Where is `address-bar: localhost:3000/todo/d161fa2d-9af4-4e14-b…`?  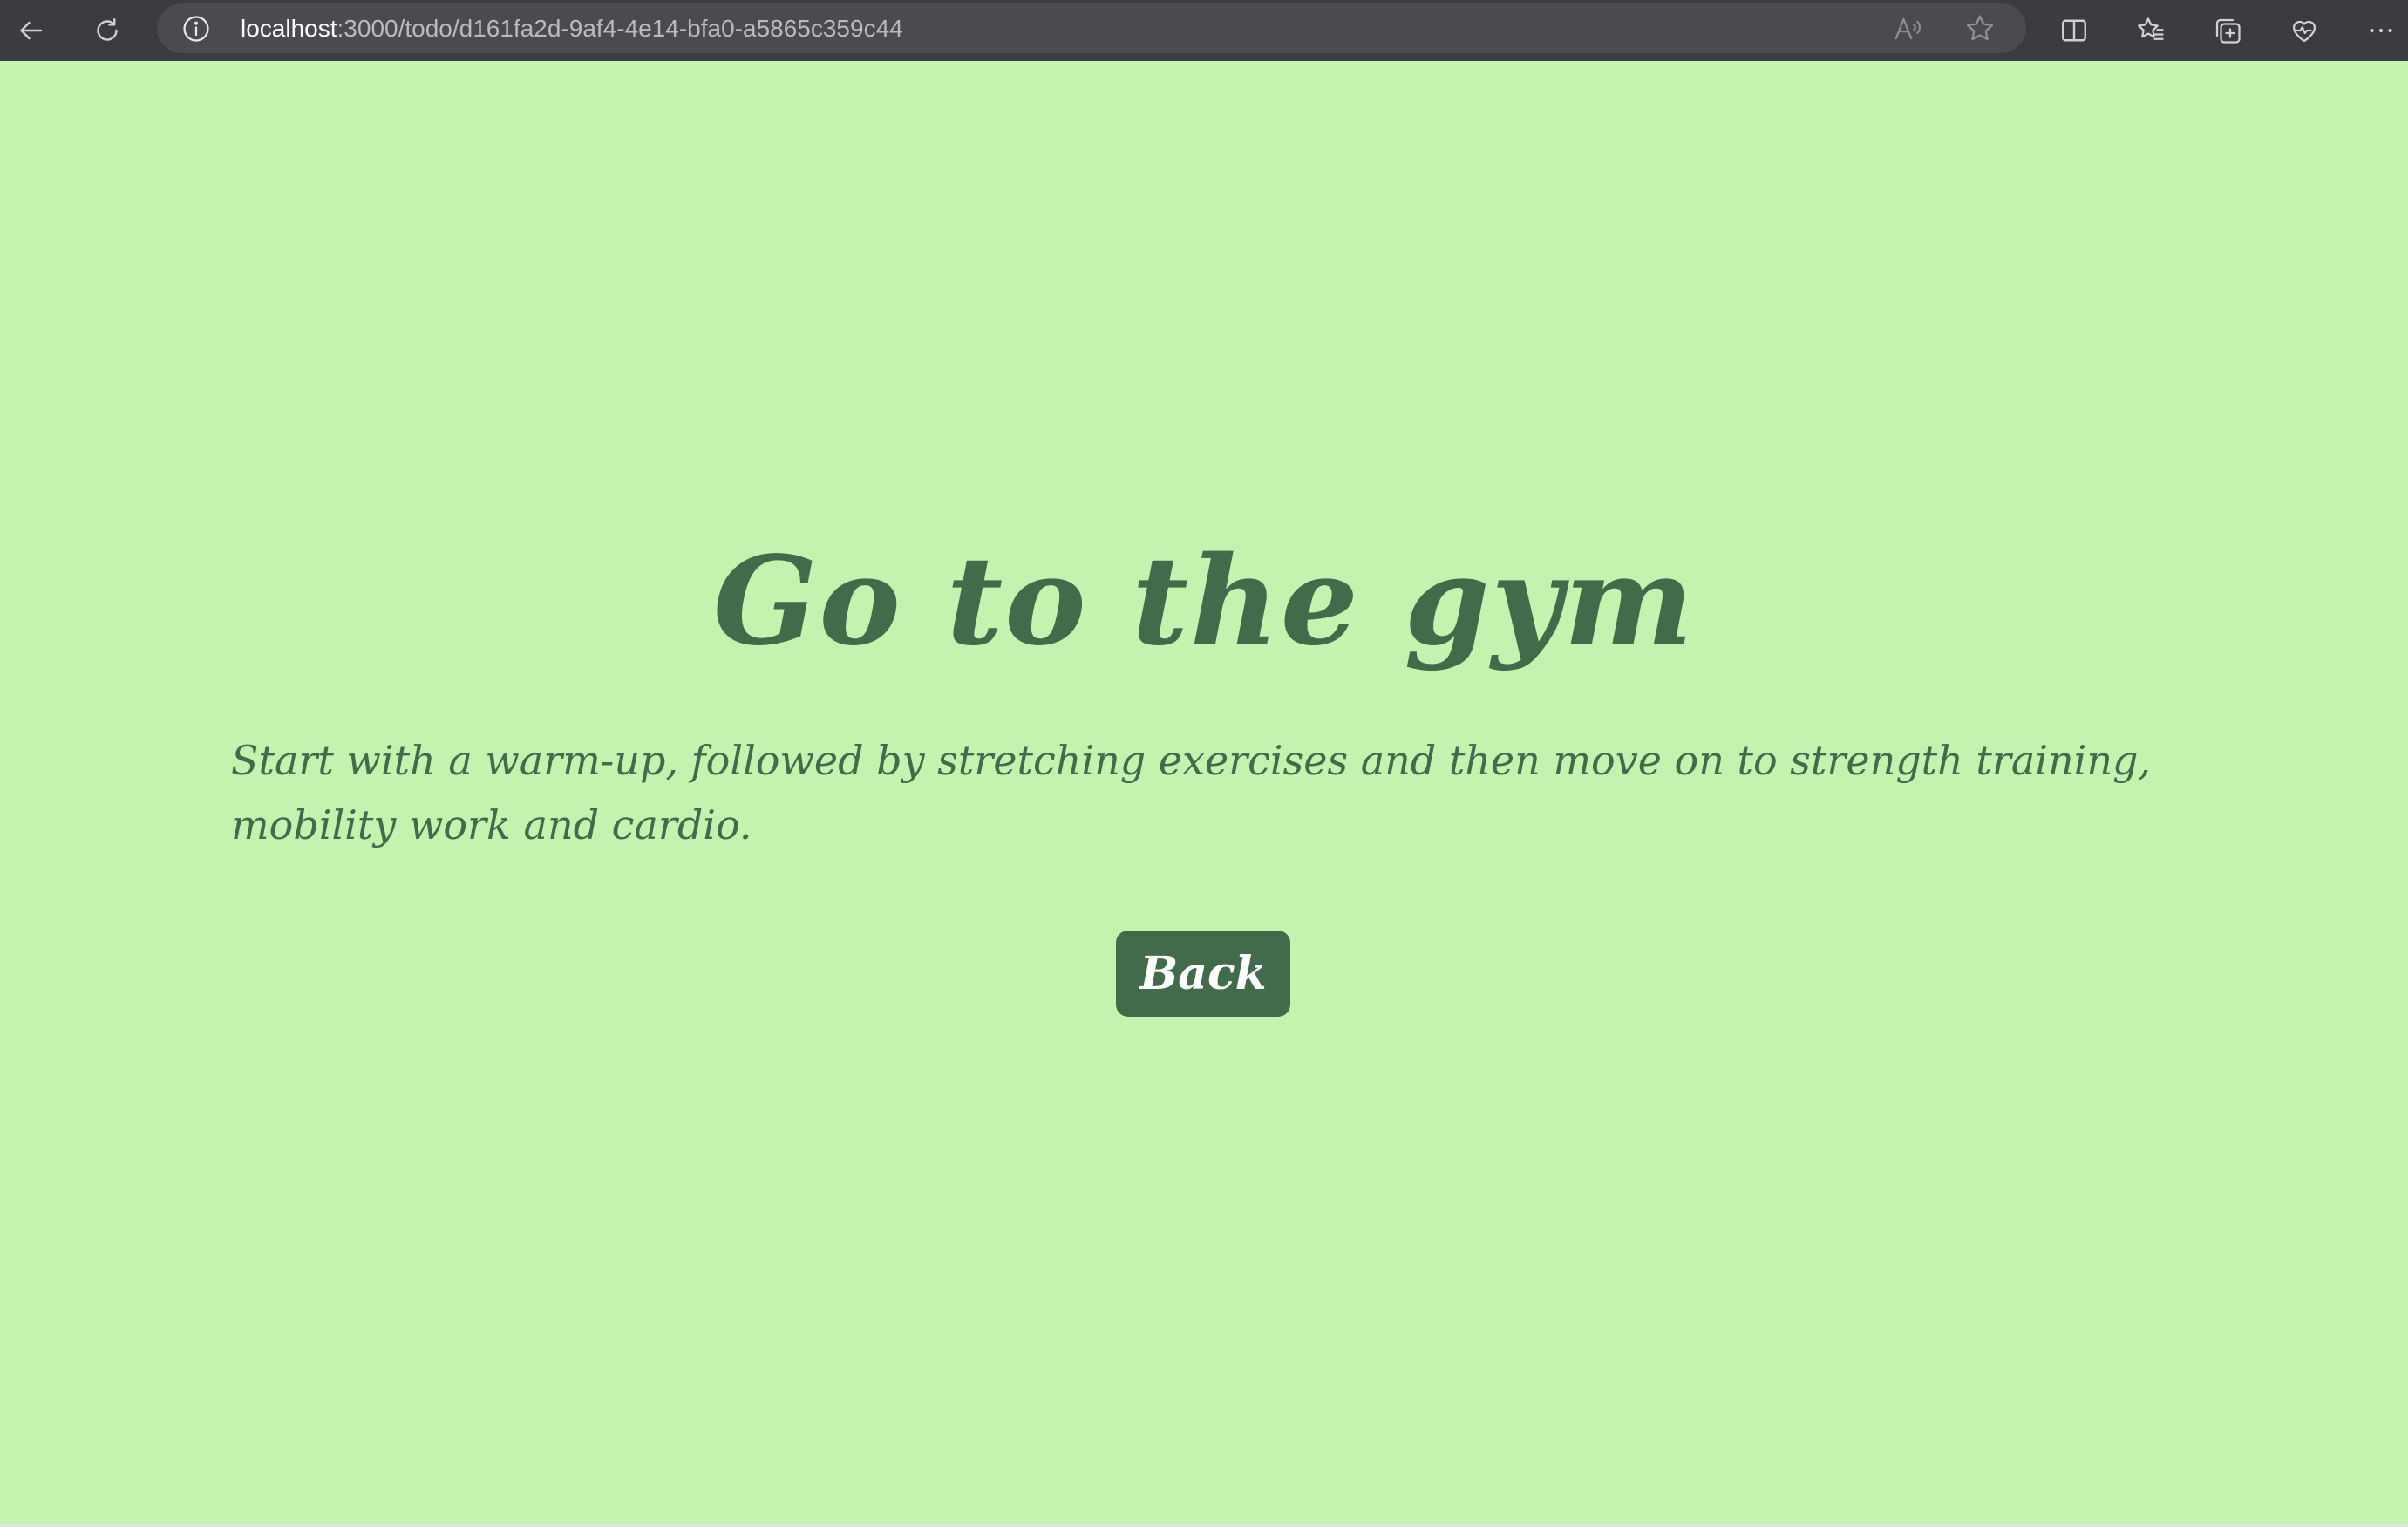 address-bar: localhost:3000/todo/d161fa2d-9af4-4e14-b… is located at coordinates (1092, 28).